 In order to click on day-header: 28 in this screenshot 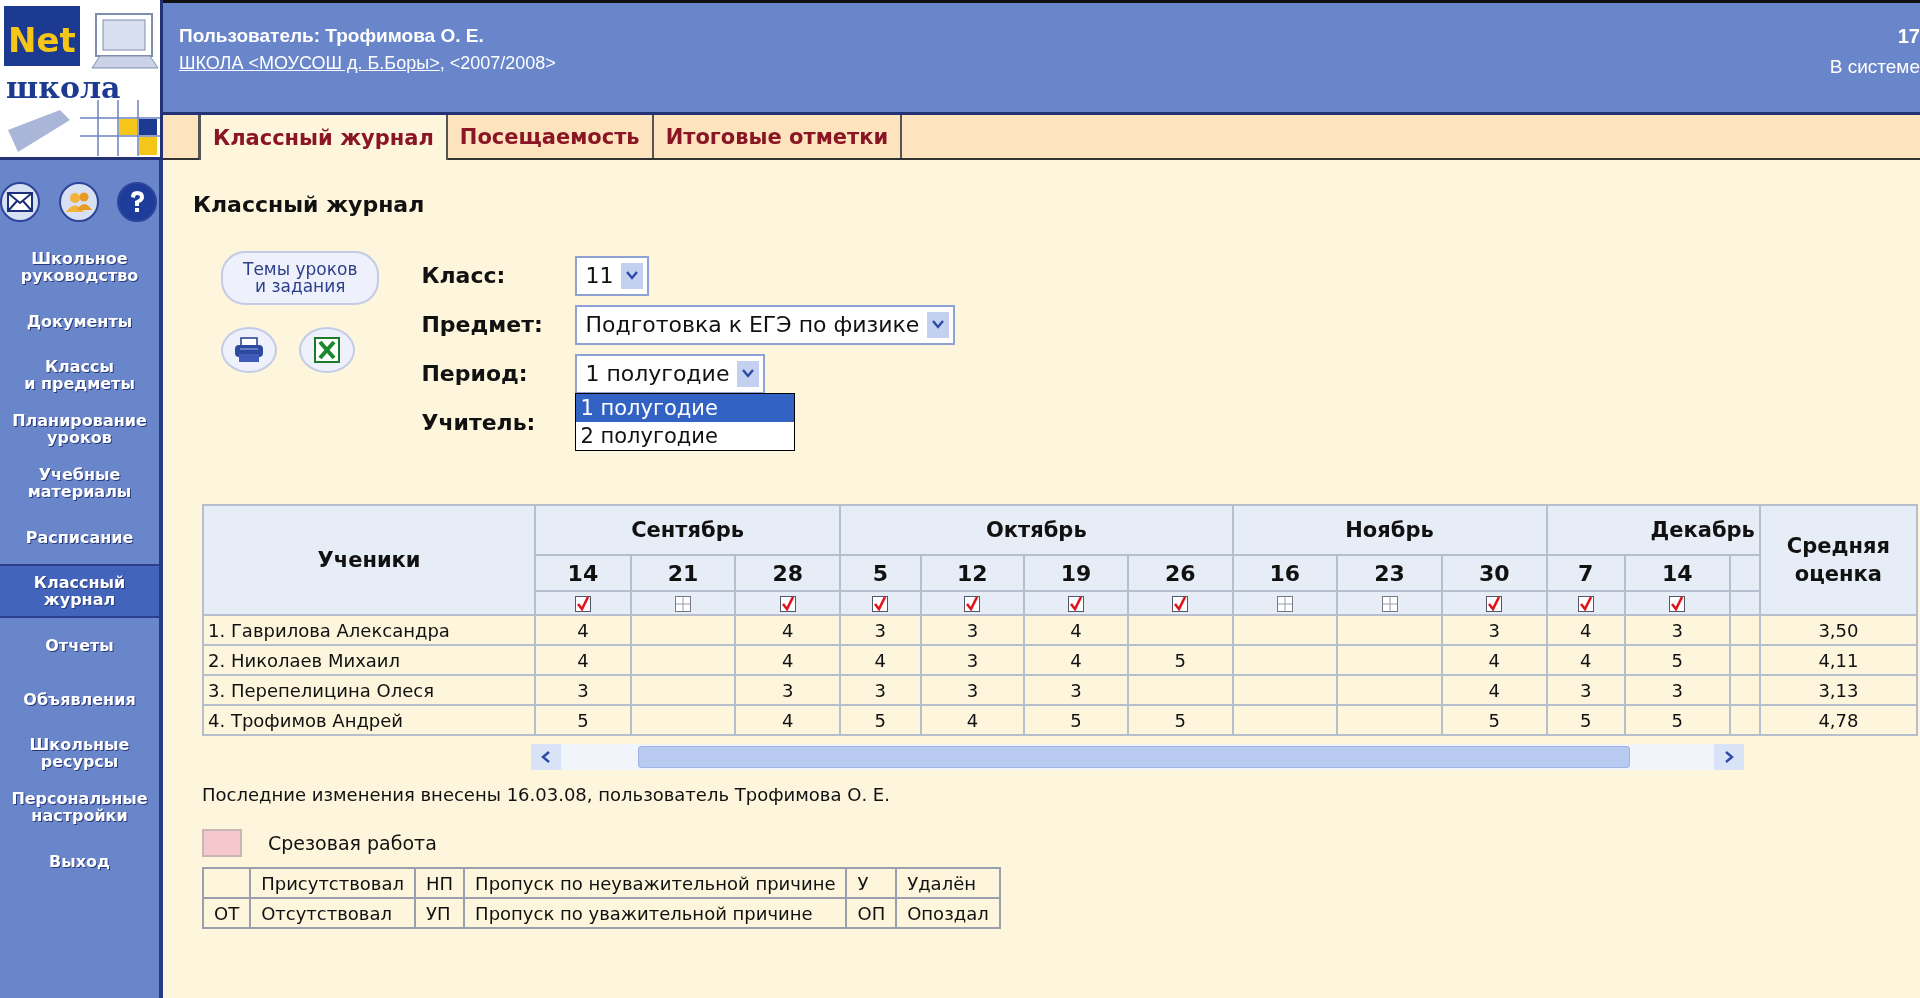, I will do `click(788, 573)`.